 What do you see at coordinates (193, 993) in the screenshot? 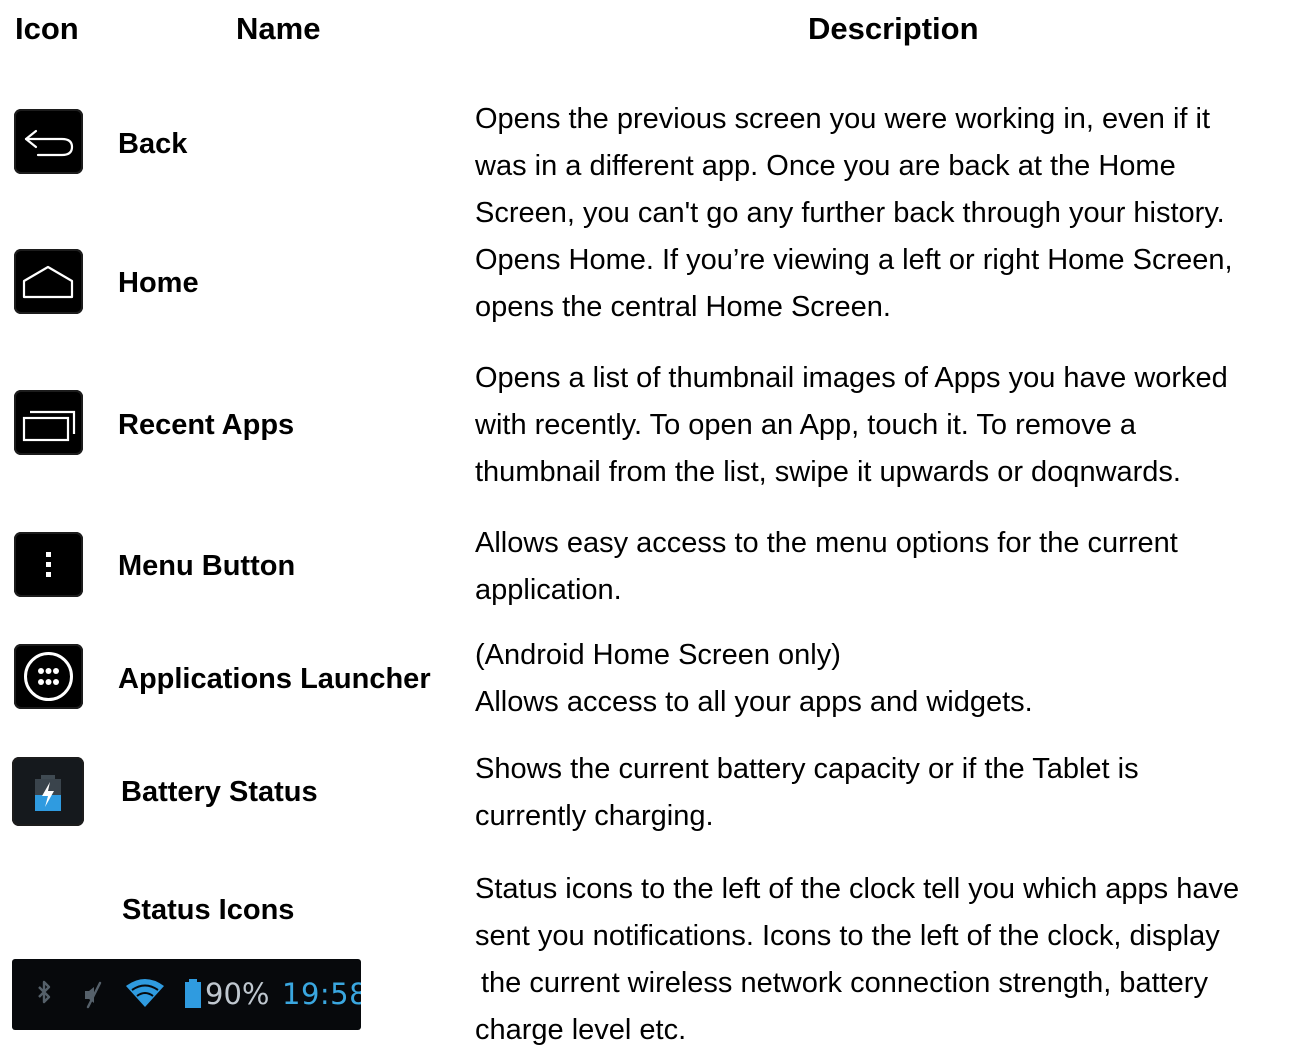
I see `battery-icon` at bounding box center [193, 993].